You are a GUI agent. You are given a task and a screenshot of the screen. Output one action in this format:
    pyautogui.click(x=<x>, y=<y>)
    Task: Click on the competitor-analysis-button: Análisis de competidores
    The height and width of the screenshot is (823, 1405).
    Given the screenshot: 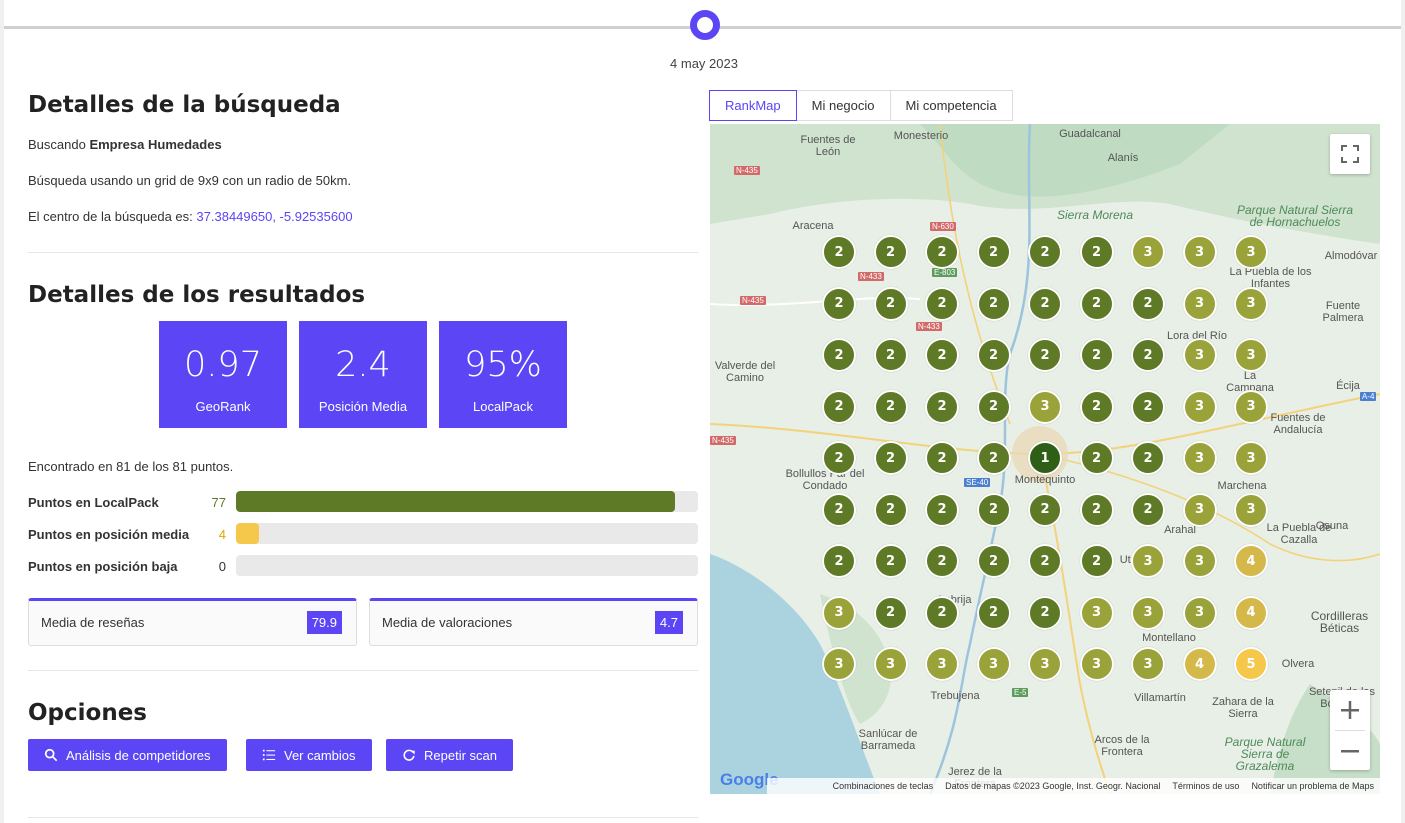 What is the action you would take?
    pyautogui.click(x=127, y=755)
    